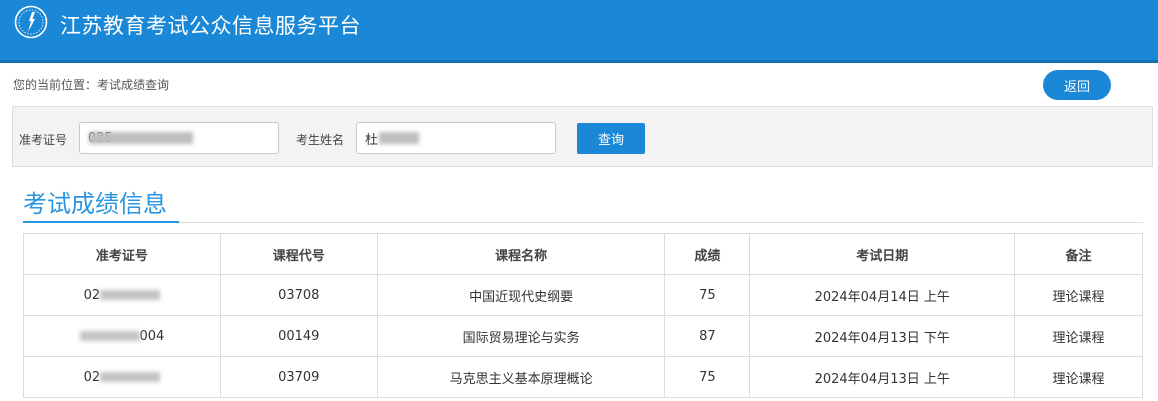 The height and width of the screenshot is (401, 1158). I want to click on header-course-name: 课程名称, so click(521, 254).